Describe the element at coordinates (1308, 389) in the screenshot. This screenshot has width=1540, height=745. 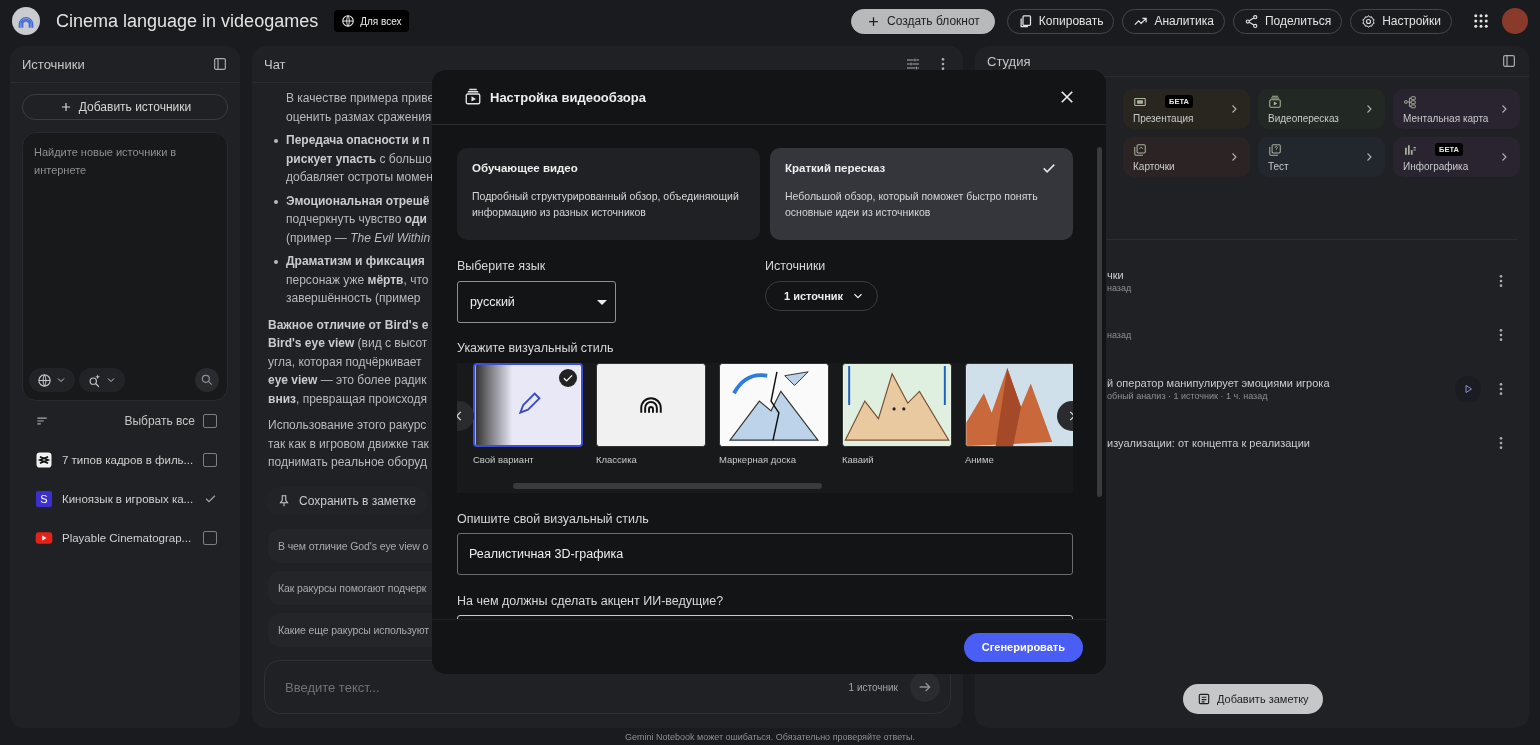
I see `note-item: й оператор манипулирует эмоциями игрока обный анализ · 1 источник · 1 ч. назад` at that location.